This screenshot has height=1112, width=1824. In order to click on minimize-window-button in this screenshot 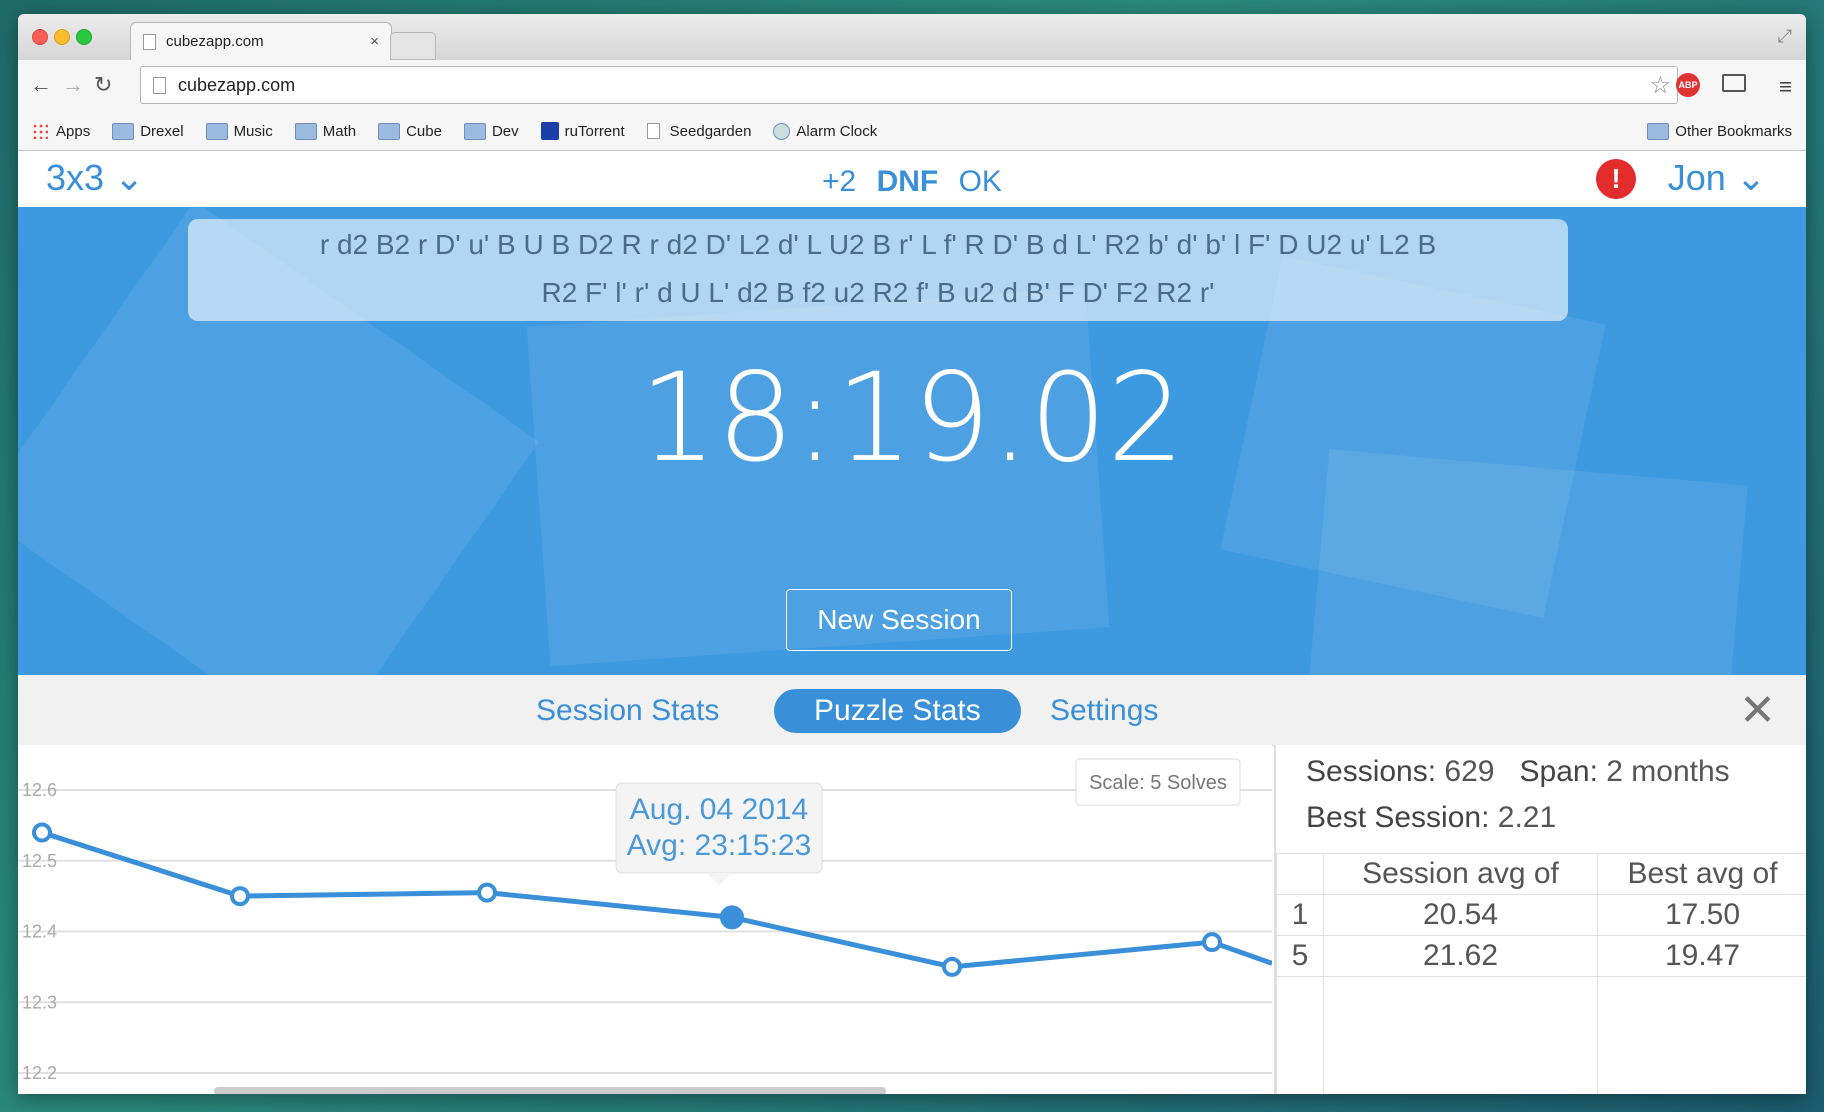, I will do `click(62, 37)`.